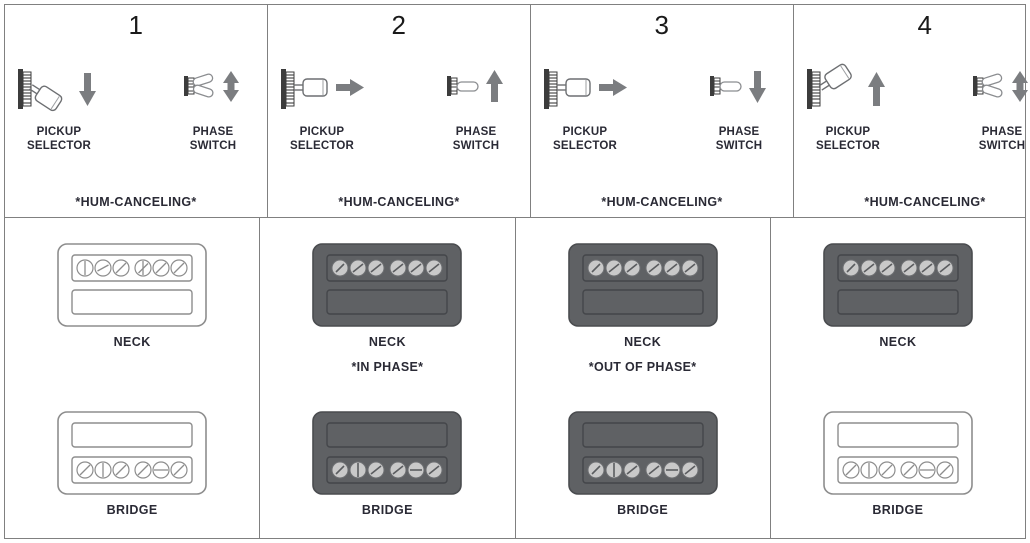 This screenshot has height=543, width=1030. I want to click on column-number: 3, so click(662, 25).